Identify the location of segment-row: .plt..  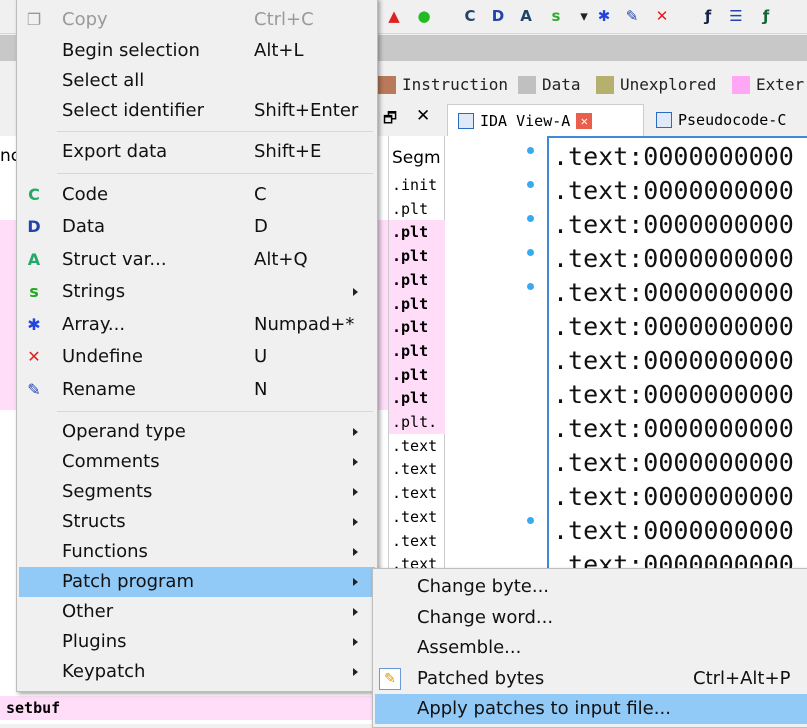
(417, 422).